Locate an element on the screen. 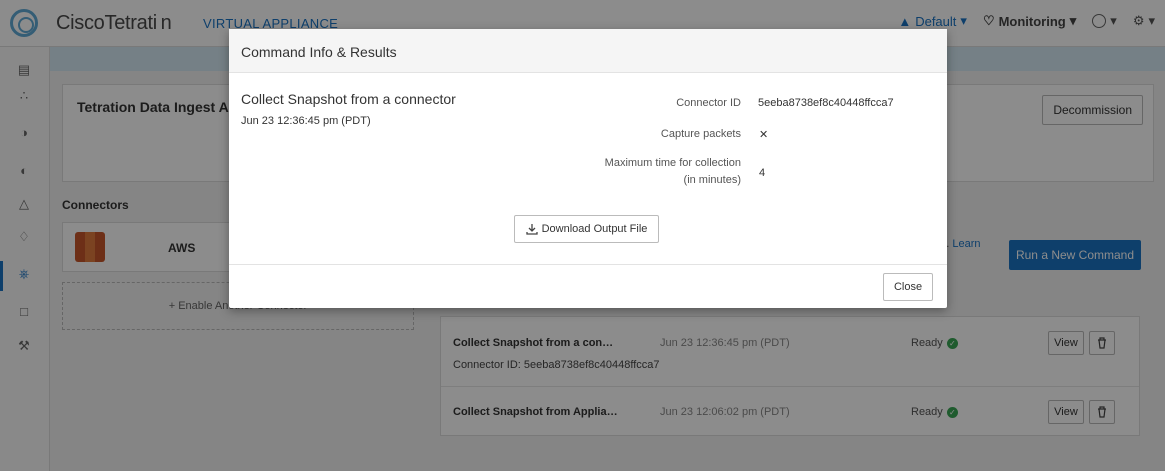 This screenshot has width=1165, height=471. command-title: Collect Snapshot from a connector is located at coordinates (348, 99).